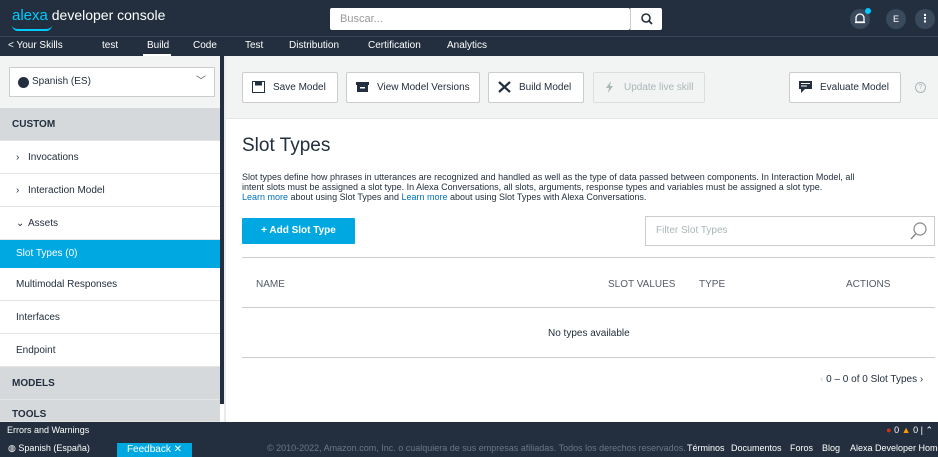 The height and width of the screenshot is (457, 938). What do you see at coordinates (110, 223) in the screenshot?
I see `sidebar-item-assets: ⌄ Assets` at bounding box center [110, 223].